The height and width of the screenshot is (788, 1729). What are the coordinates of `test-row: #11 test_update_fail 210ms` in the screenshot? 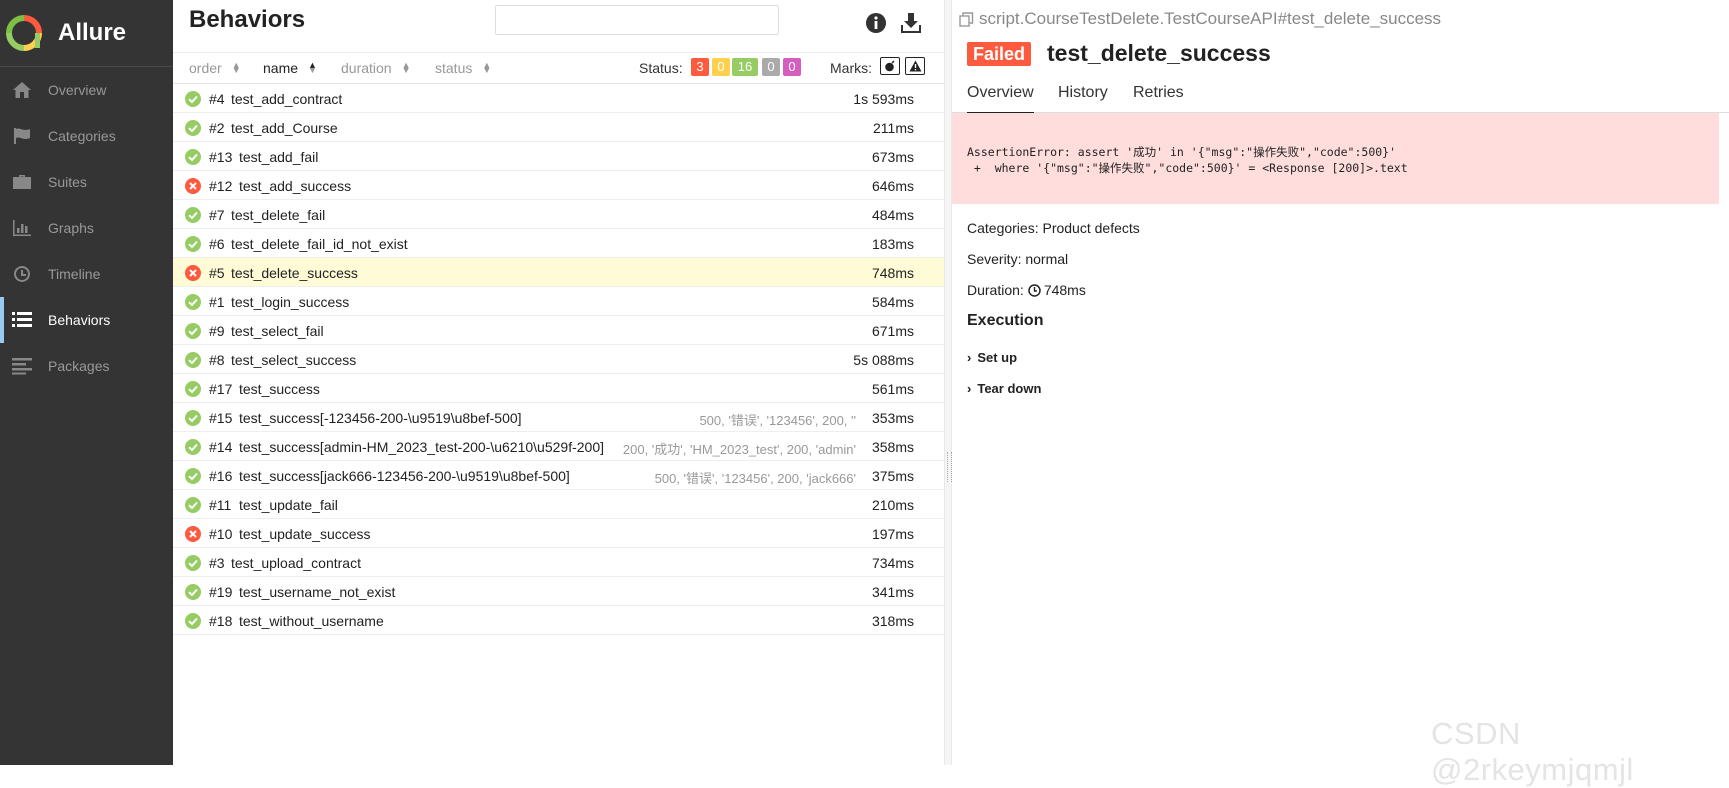 It's located at (558, 504).